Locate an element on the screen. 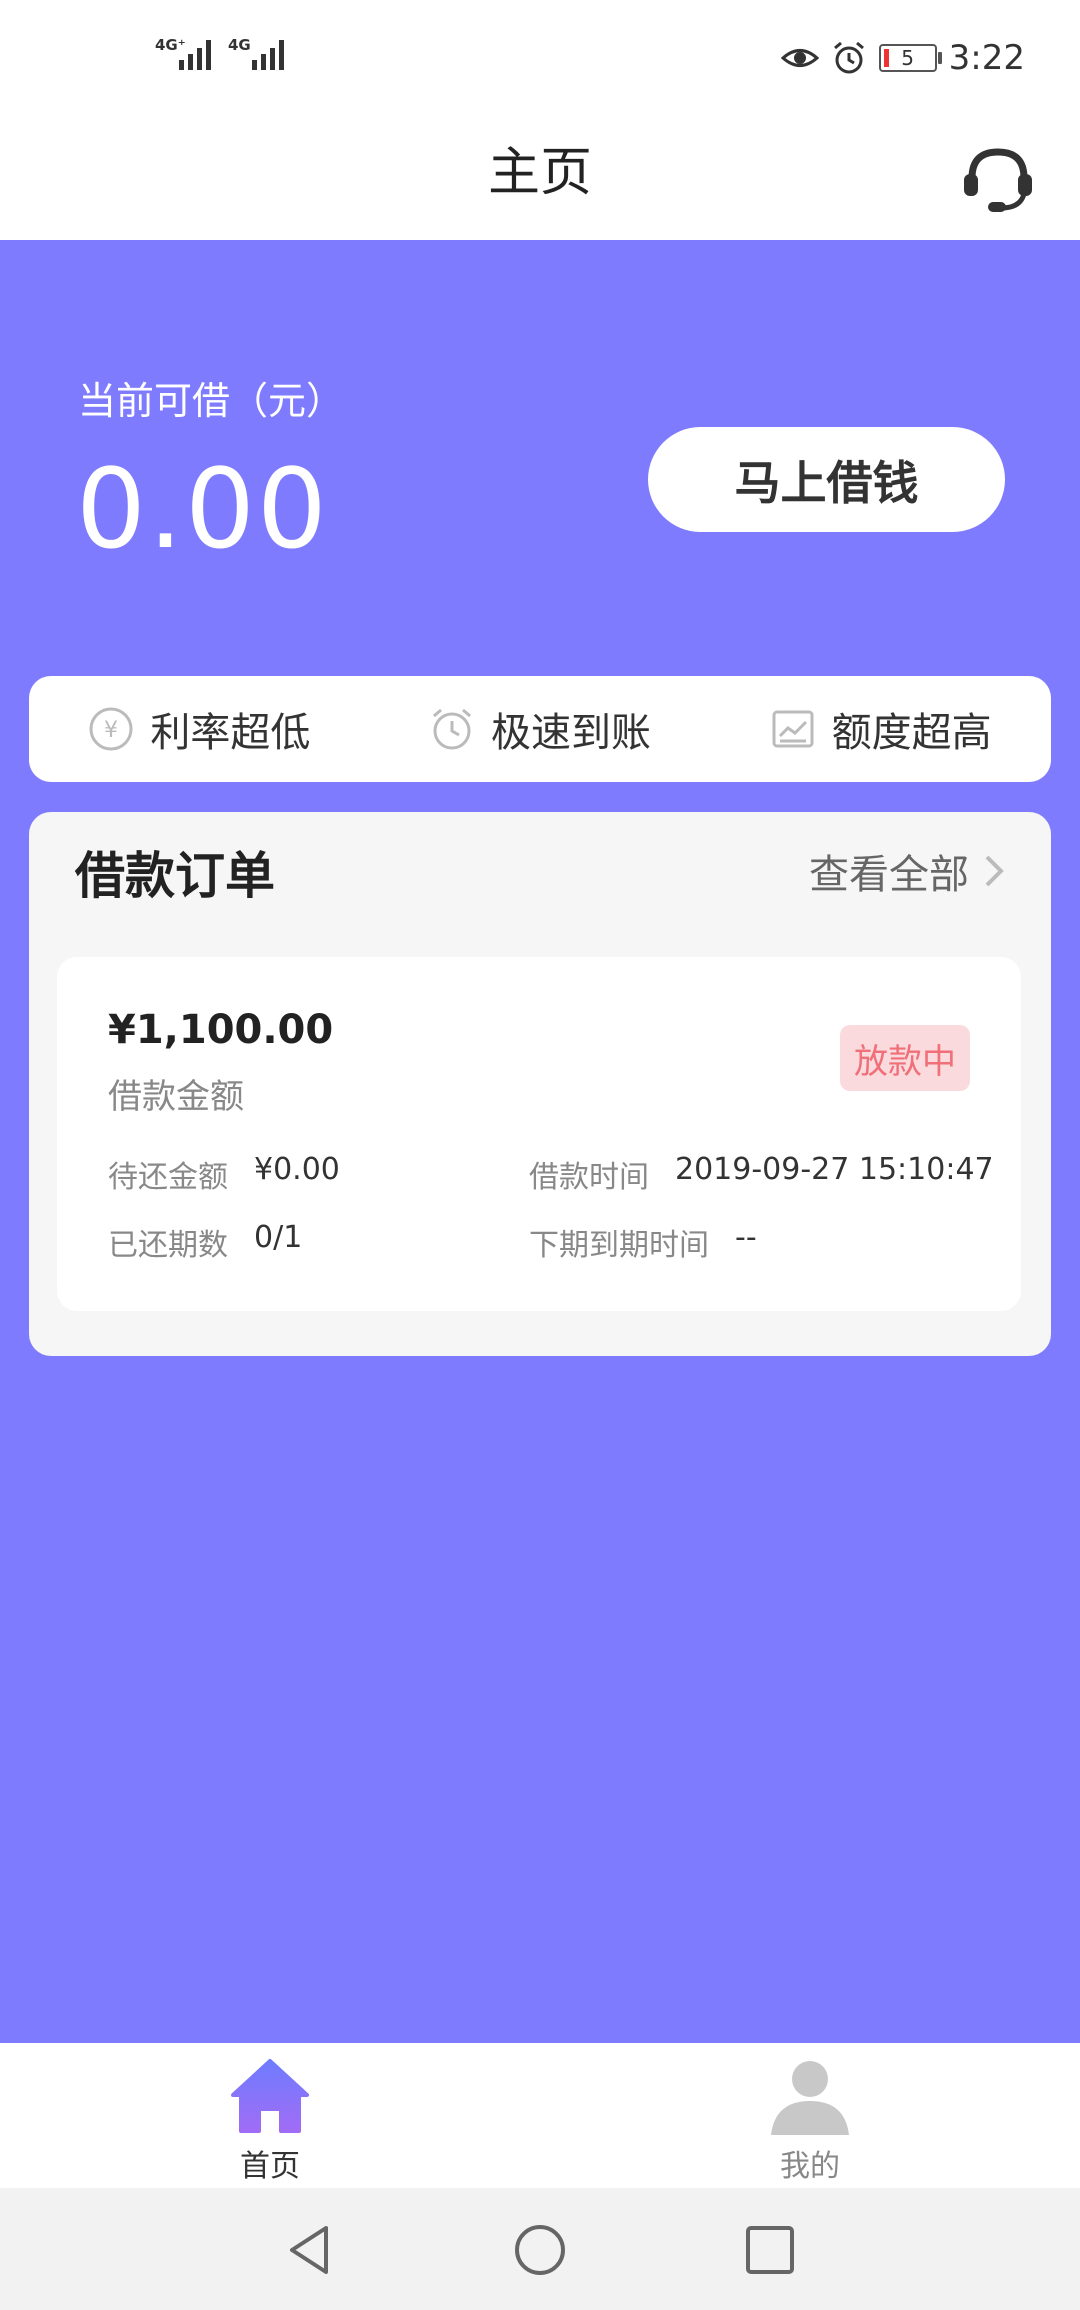 This screenshot has height=2310, width=1080. navigation-header: 主页 is located at coordinates (540, 180).